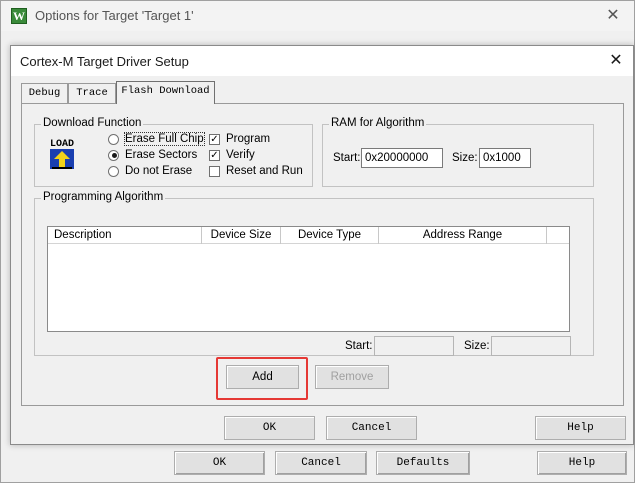 The height and width of the screenshot is (483, 635). Describe the element at coordinates (359, 346) in the screenshot. I see `algorithm-start-label: Start:` at that location.